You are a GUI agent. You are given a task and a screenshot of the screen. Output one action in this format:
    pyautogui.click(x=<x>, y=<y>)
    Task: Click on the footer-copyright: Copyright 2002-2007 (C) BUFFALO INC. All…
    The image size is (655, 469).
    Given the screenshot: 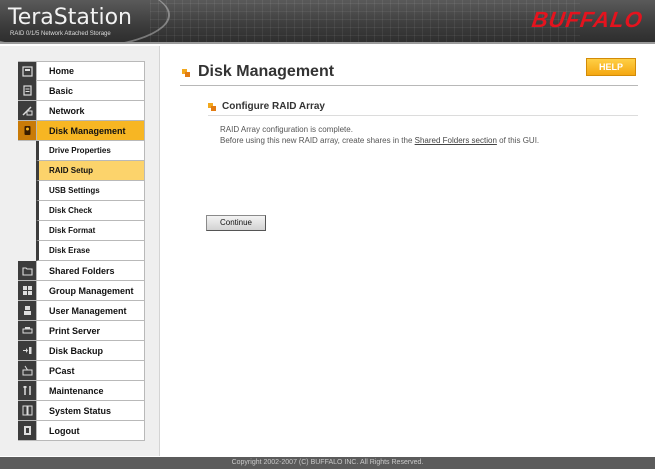 What is the action you would take?
    pyautogui.click(x=327, y=463)
    